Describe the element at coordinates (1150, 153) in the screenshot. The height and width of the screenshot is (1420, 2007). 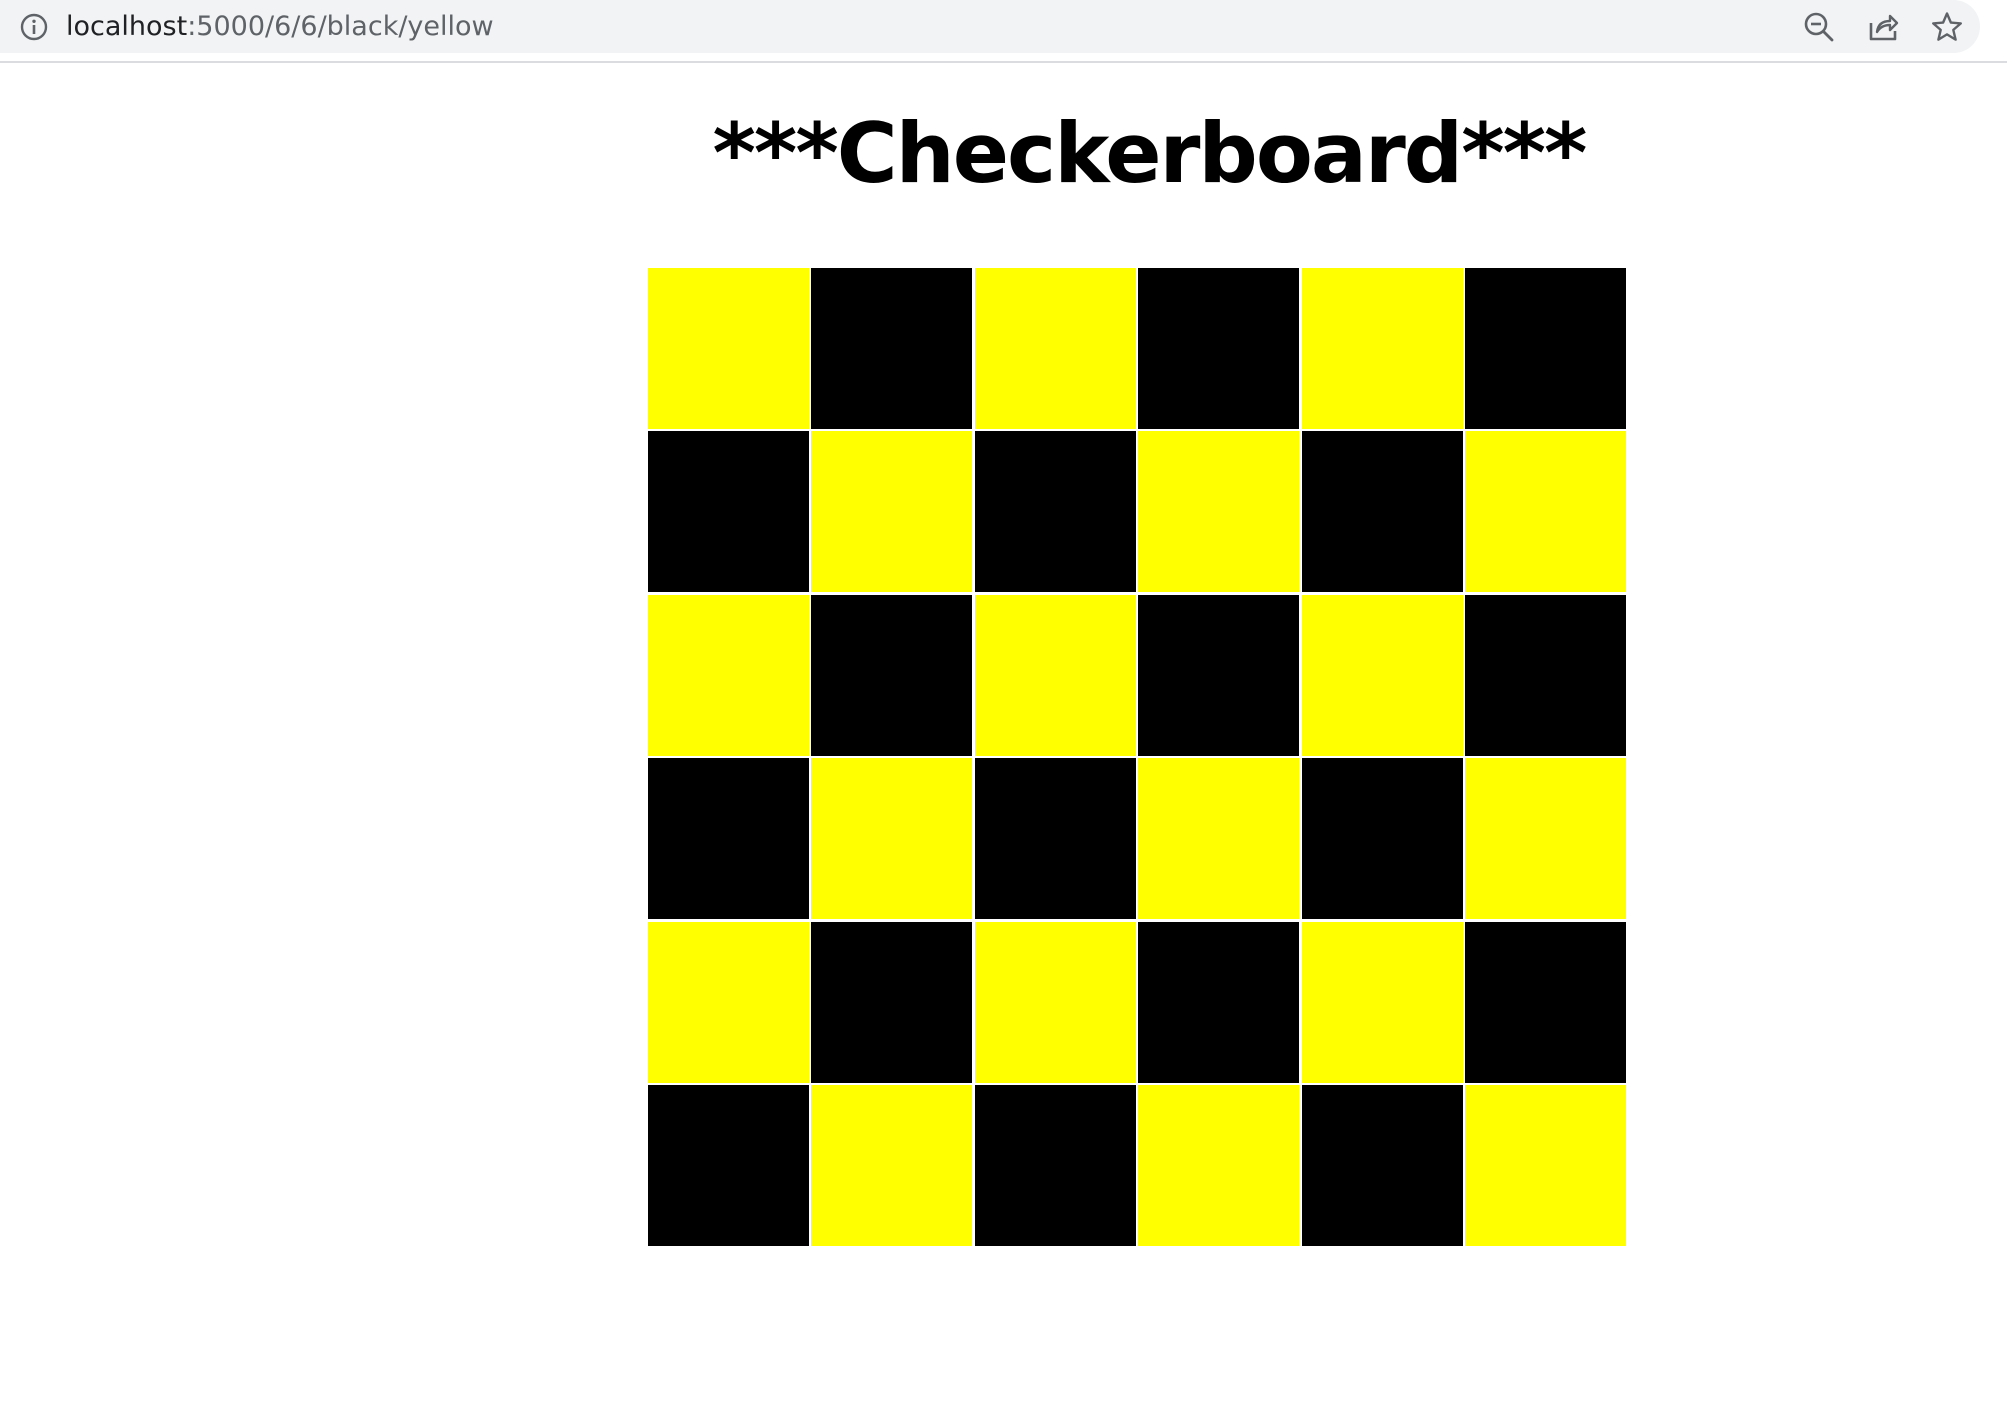
I see `page-title: ***Checkerboard***` at that location.